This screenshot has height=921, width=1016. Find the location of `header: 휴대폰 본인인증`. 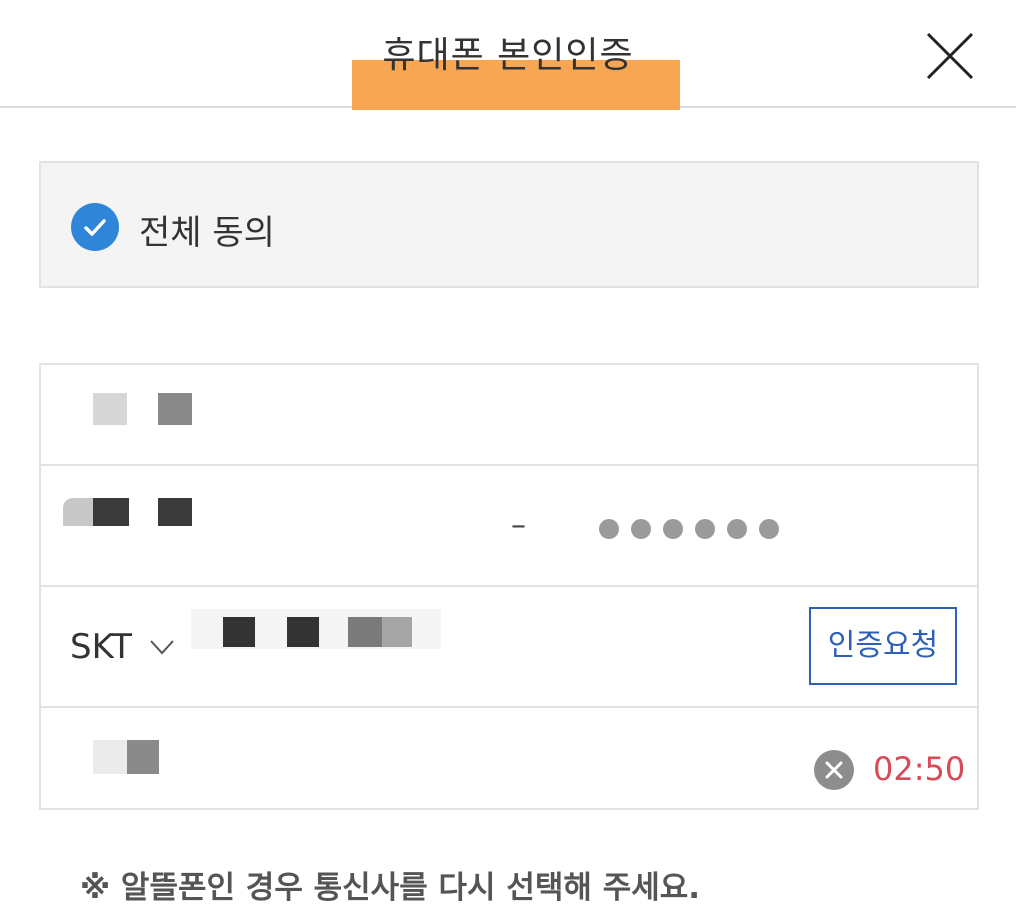

header: 휴대폰 본인인증 is located at coordinates (508, 55).